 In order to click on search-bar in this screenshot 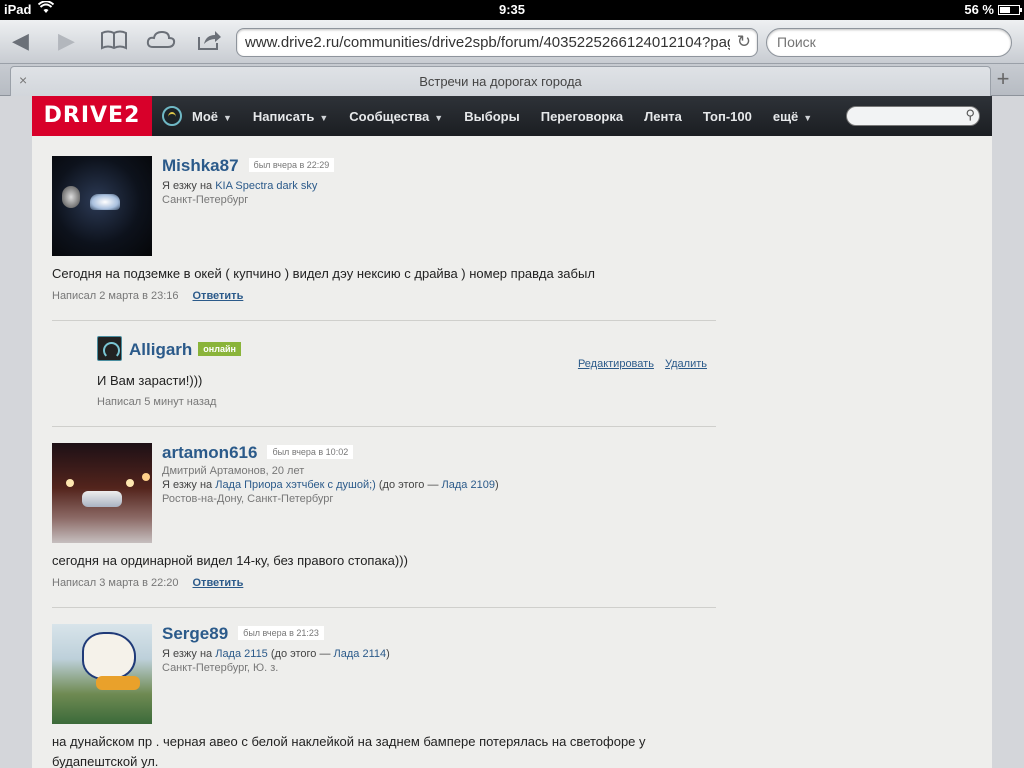, I will do `click(889, 42)`.